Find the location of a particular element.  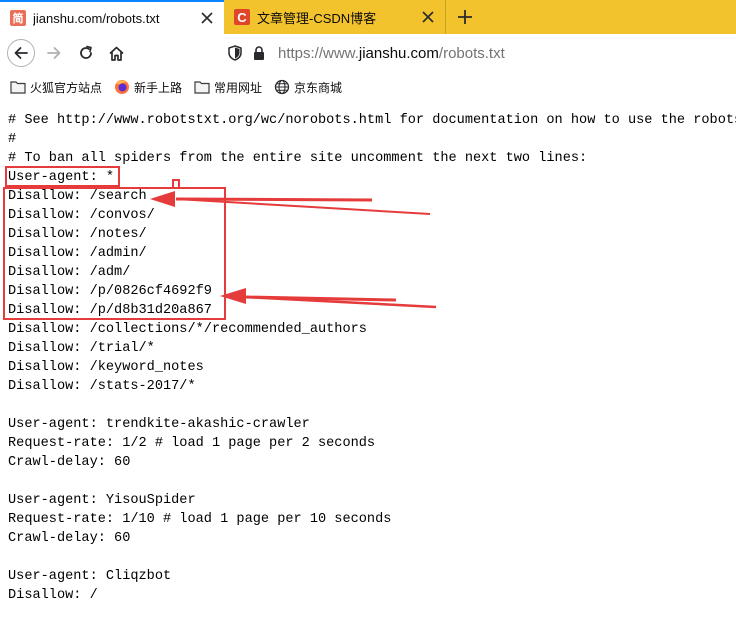

arrow-left-icon is located at coordinates (21, 53).